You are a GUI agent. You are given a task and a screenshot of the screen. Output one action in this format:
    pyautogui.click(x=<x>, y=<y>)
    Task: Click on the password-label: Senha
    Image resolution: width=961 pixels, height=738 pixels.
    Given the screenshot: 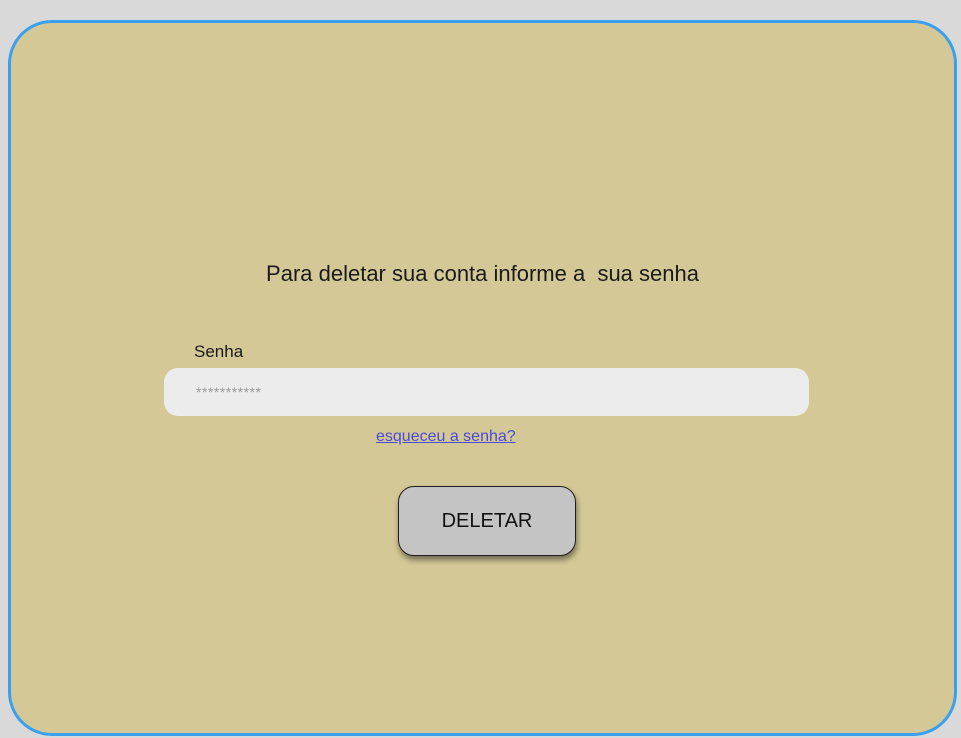 What is the action you would take?
    pyautogui.click(x=219, y=351)
    